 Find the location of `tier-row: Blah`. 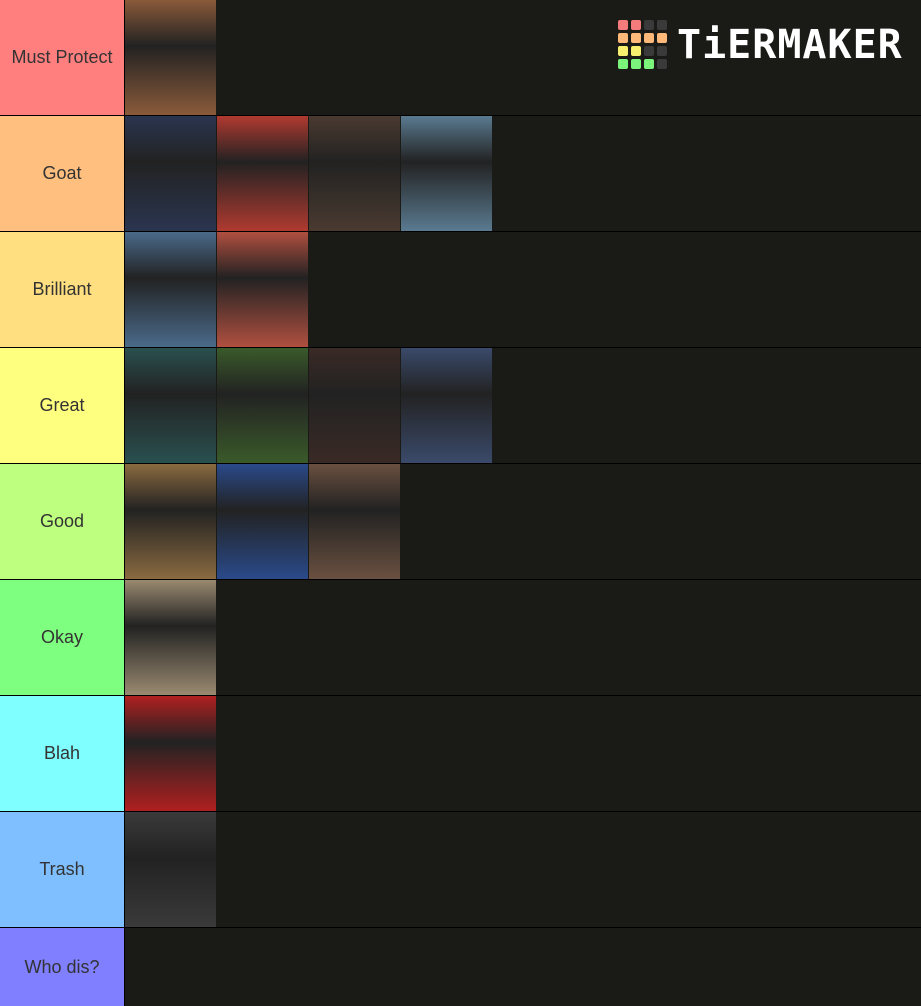

tier-row: Blah is located at coordinates (460, 754).